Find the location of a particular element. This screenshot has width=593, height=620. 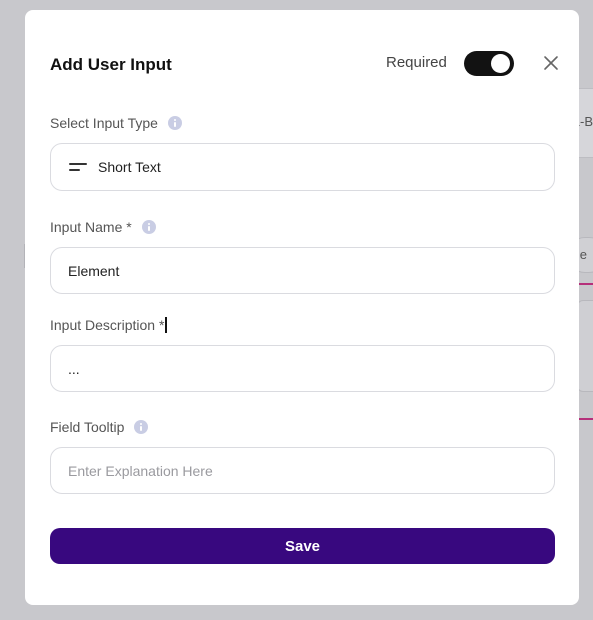

input-description-label-row: Input Description * is located at coordinates (108, 325).